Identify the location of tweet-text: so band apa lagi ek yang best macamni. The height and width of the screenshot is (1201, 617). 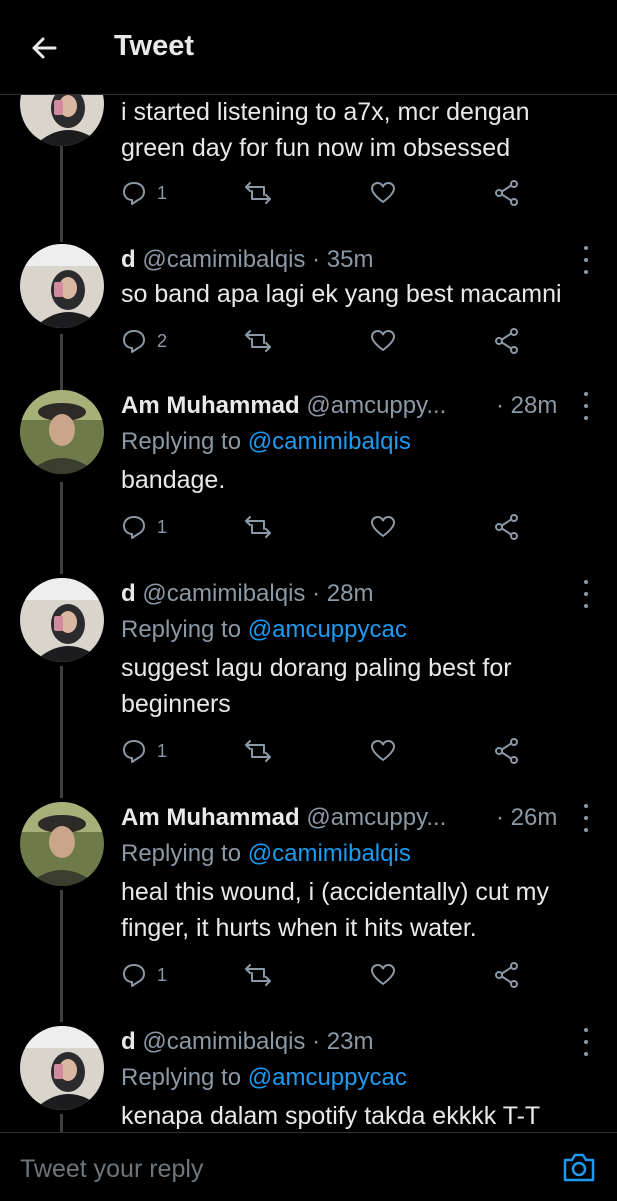
(341, 294).